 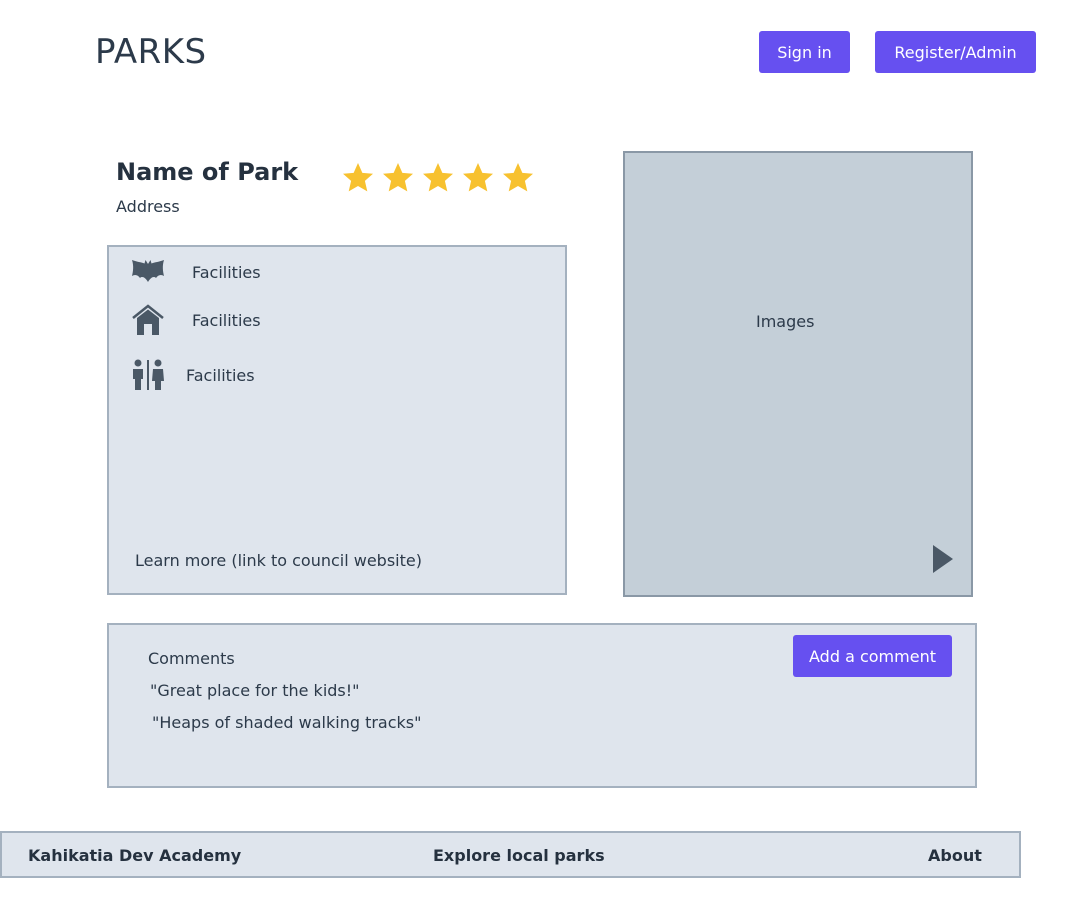 What do you see at coordinates (785, 321) in the screenshot?
I see `images-placeholder-label: Images` at bounding box center [785, 321].